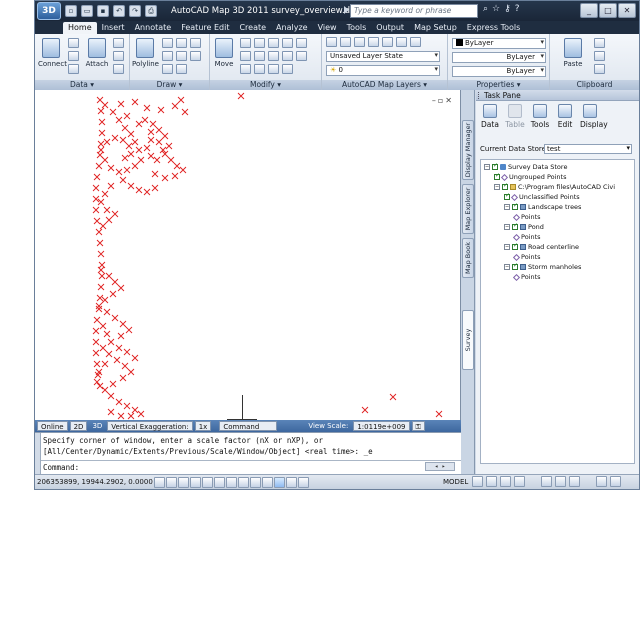 The width and height of the screenshot is (641, 640). Describe the element at coordinates (118, 69) in the screenshot. I see `link-icon` at that location.